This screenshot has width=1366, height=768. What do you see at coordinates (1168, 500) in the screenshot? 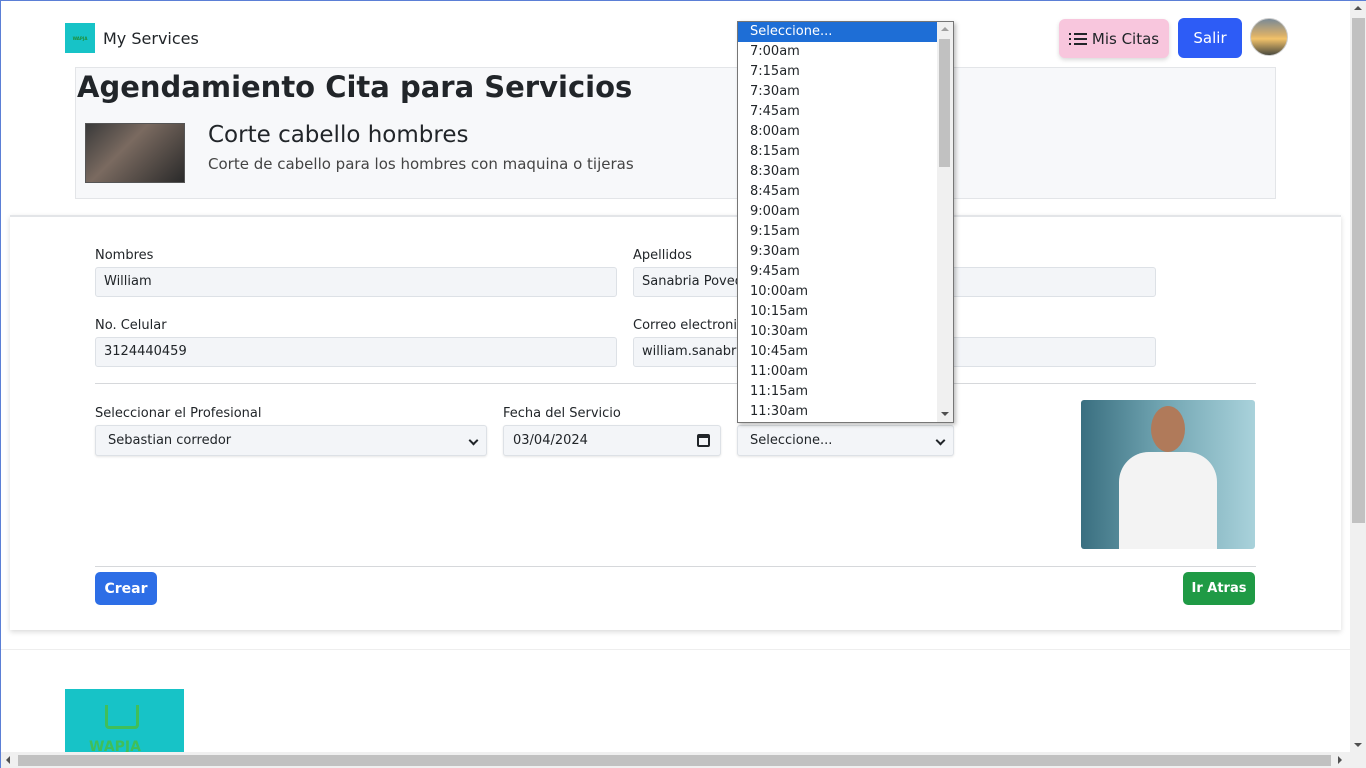
I see `professional-photo-body` at bounding box center [1168, 500].